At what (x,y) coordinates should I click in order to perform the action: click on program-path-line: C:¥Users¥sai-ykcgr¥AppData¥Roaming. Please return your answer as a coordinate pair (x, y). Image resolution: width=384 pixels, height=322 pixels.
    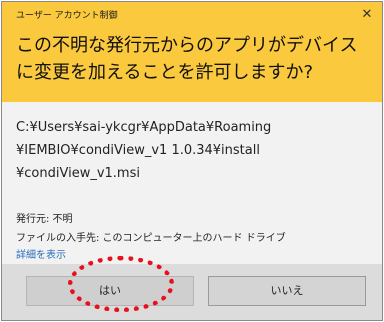
    Looking at the image, I should click on (144, 127).